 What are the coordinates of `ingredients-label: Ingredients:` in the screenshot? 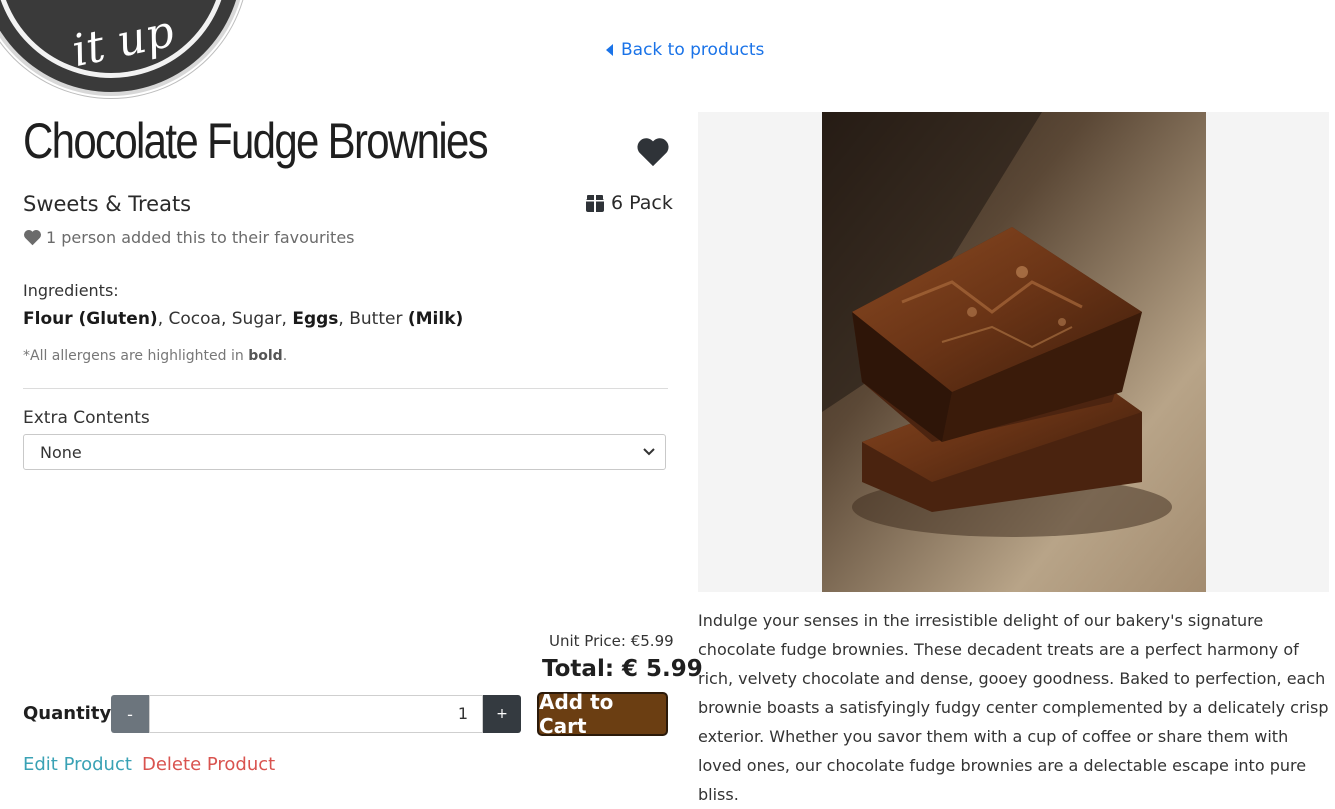 It's located at (71, 290).